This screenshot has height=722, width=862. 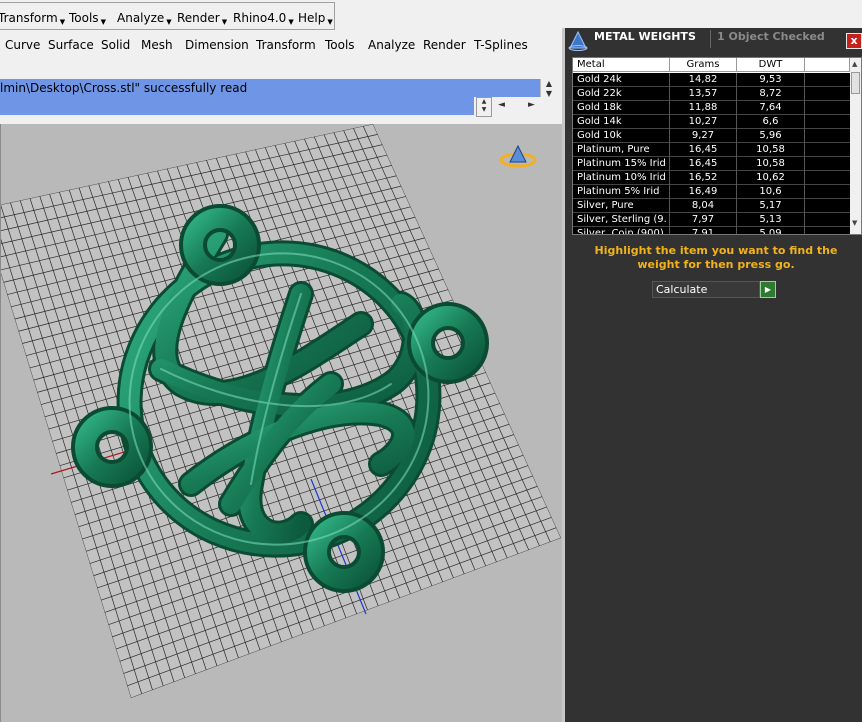 I want to click on metal-name: Platinum 10% Irid, so click(x=621, y=177).